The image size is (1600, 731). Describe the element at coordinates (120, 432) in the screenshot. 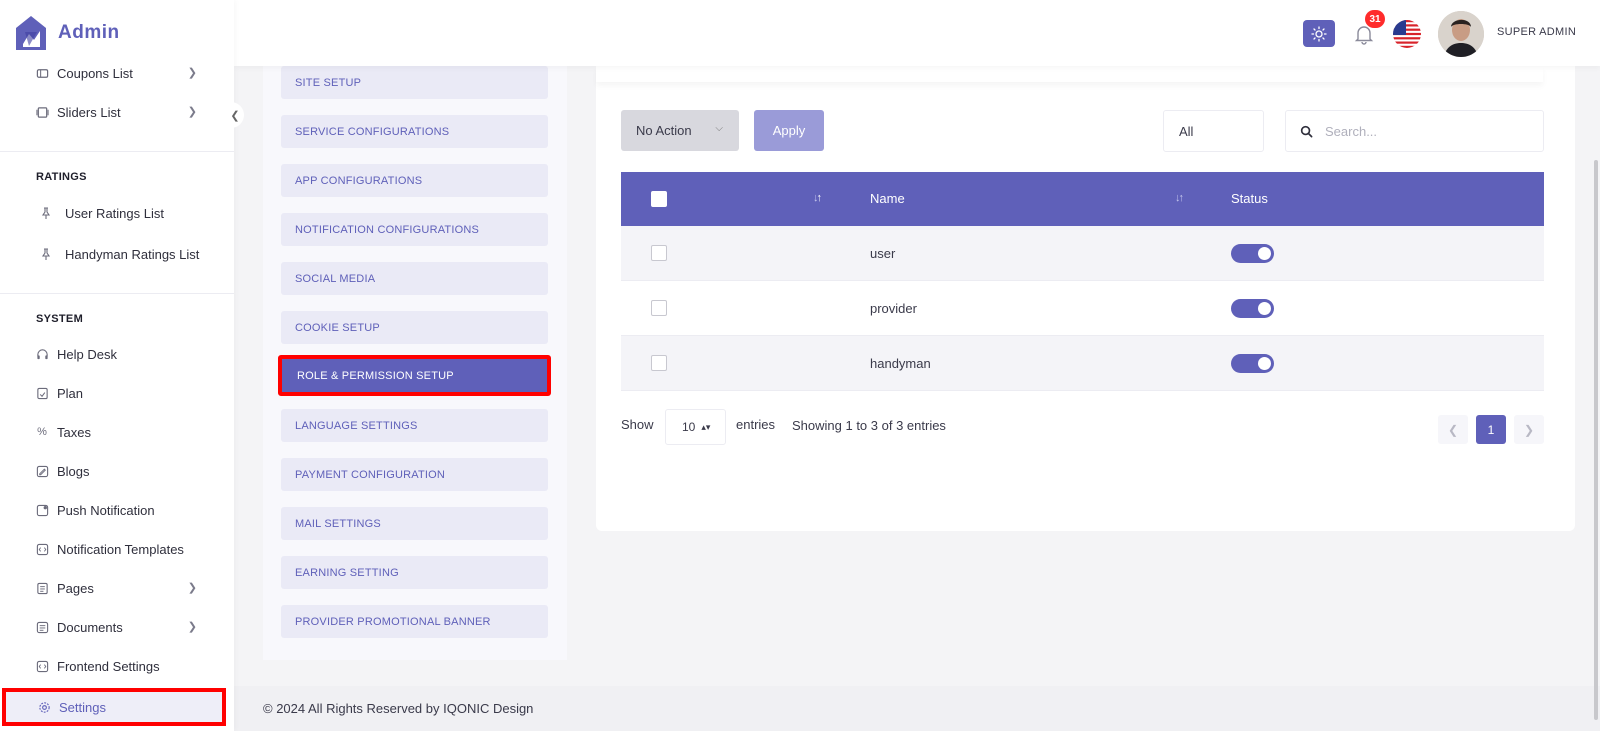

I see `sidebar-item-taxes: % Taxes` at that location.